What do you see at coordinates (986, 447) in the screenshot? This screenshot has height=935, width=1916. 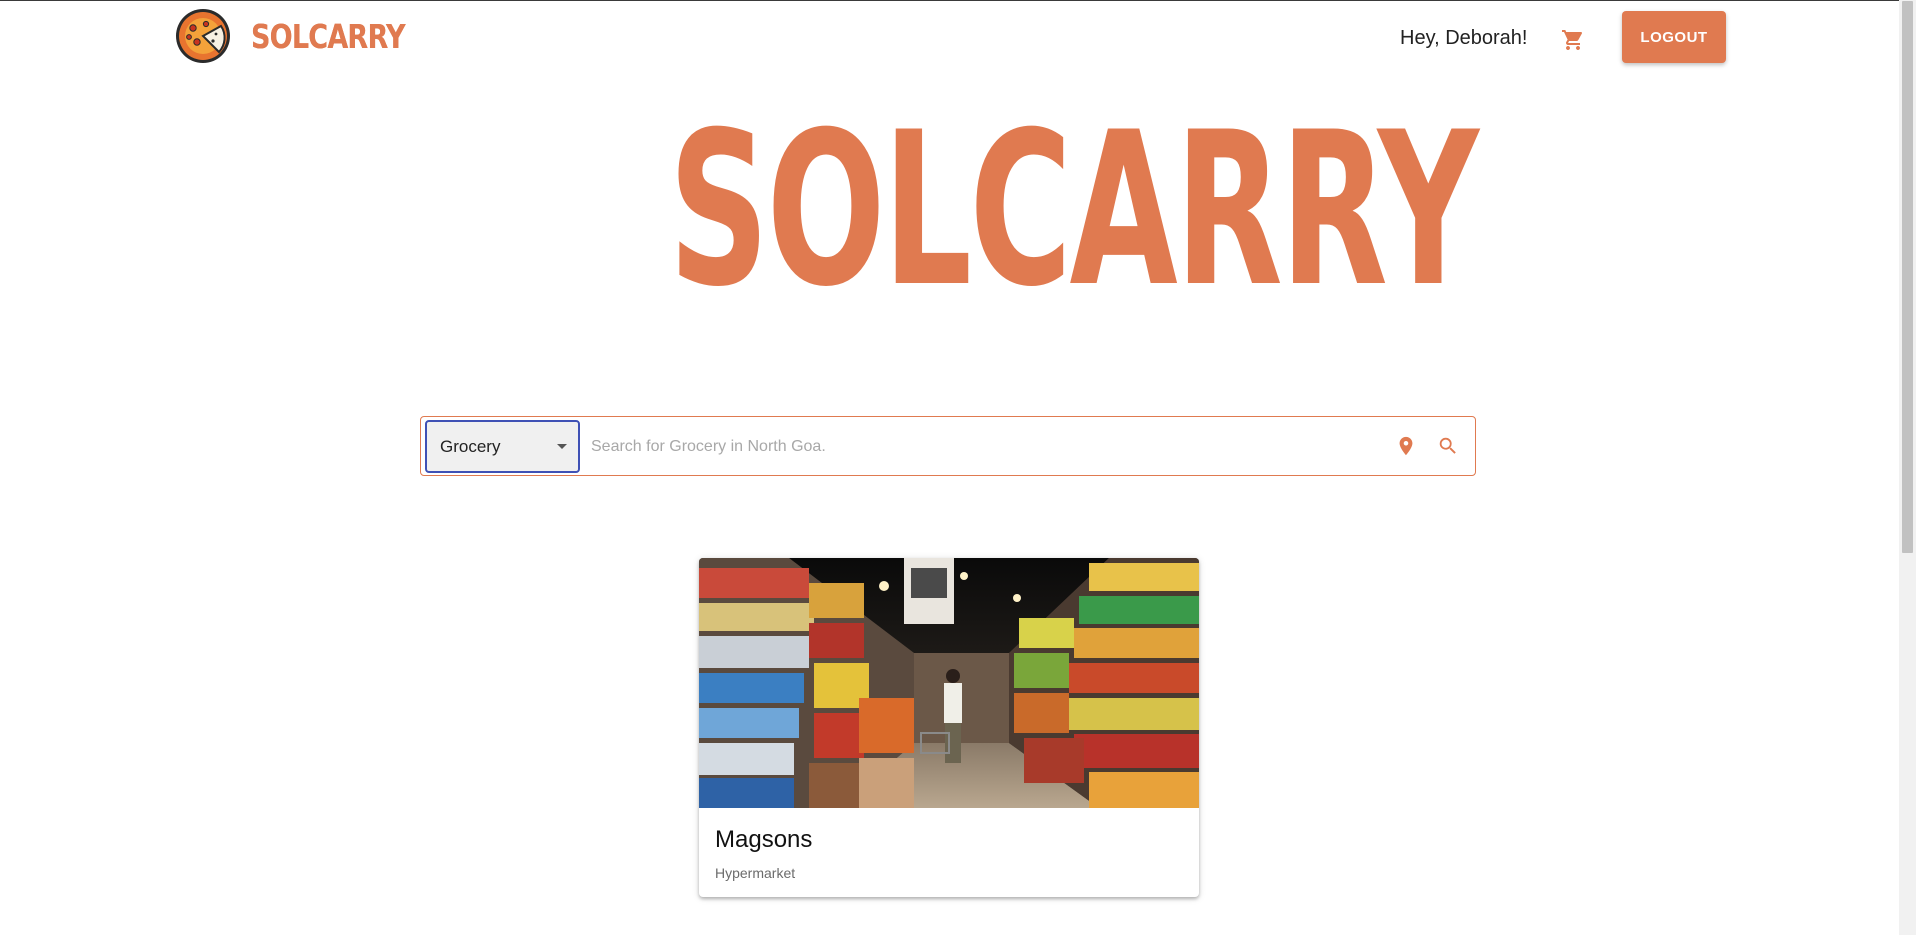 I see `search-input` at bounding box center [986, 447].